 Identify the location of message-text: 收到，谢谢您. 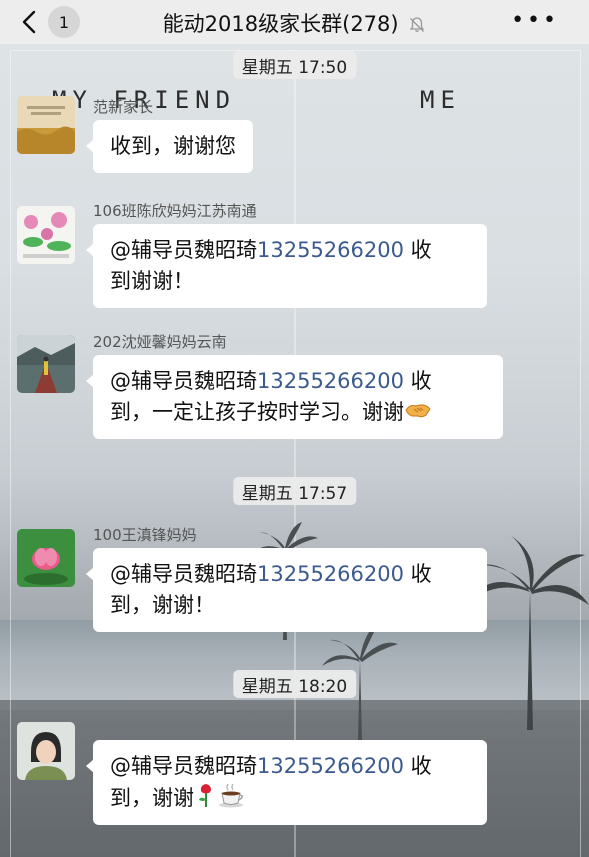
(173, 146).